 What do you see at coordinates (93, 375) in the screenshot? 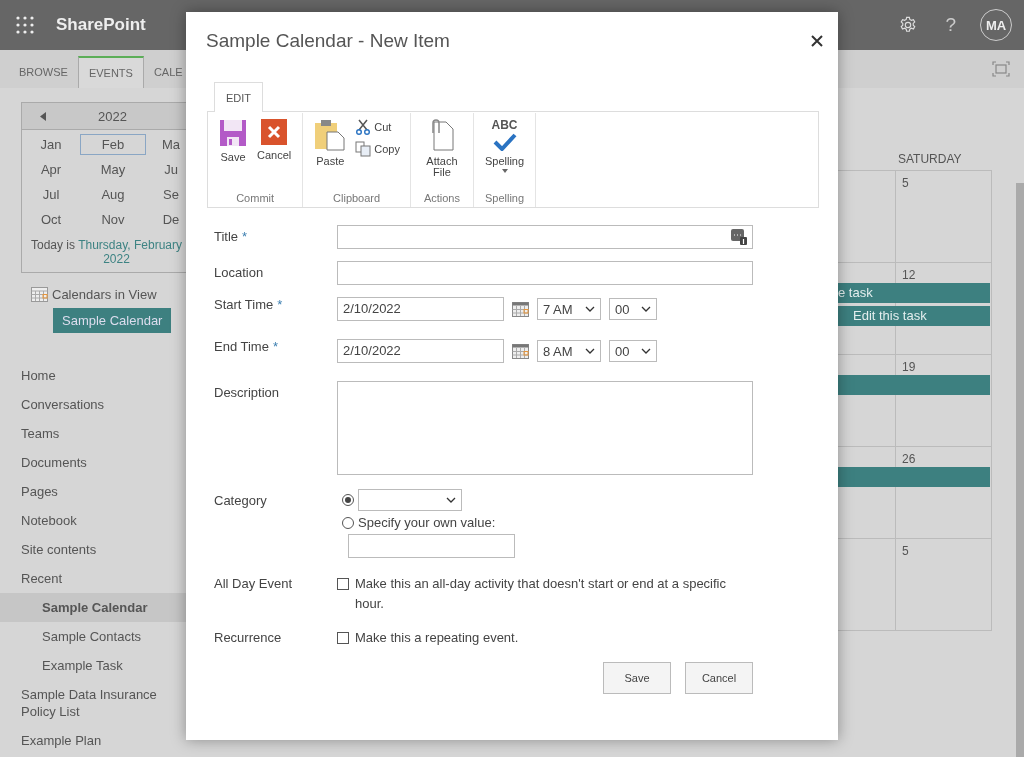
I see `nav-link: Home` at bounding box center [93, 375].